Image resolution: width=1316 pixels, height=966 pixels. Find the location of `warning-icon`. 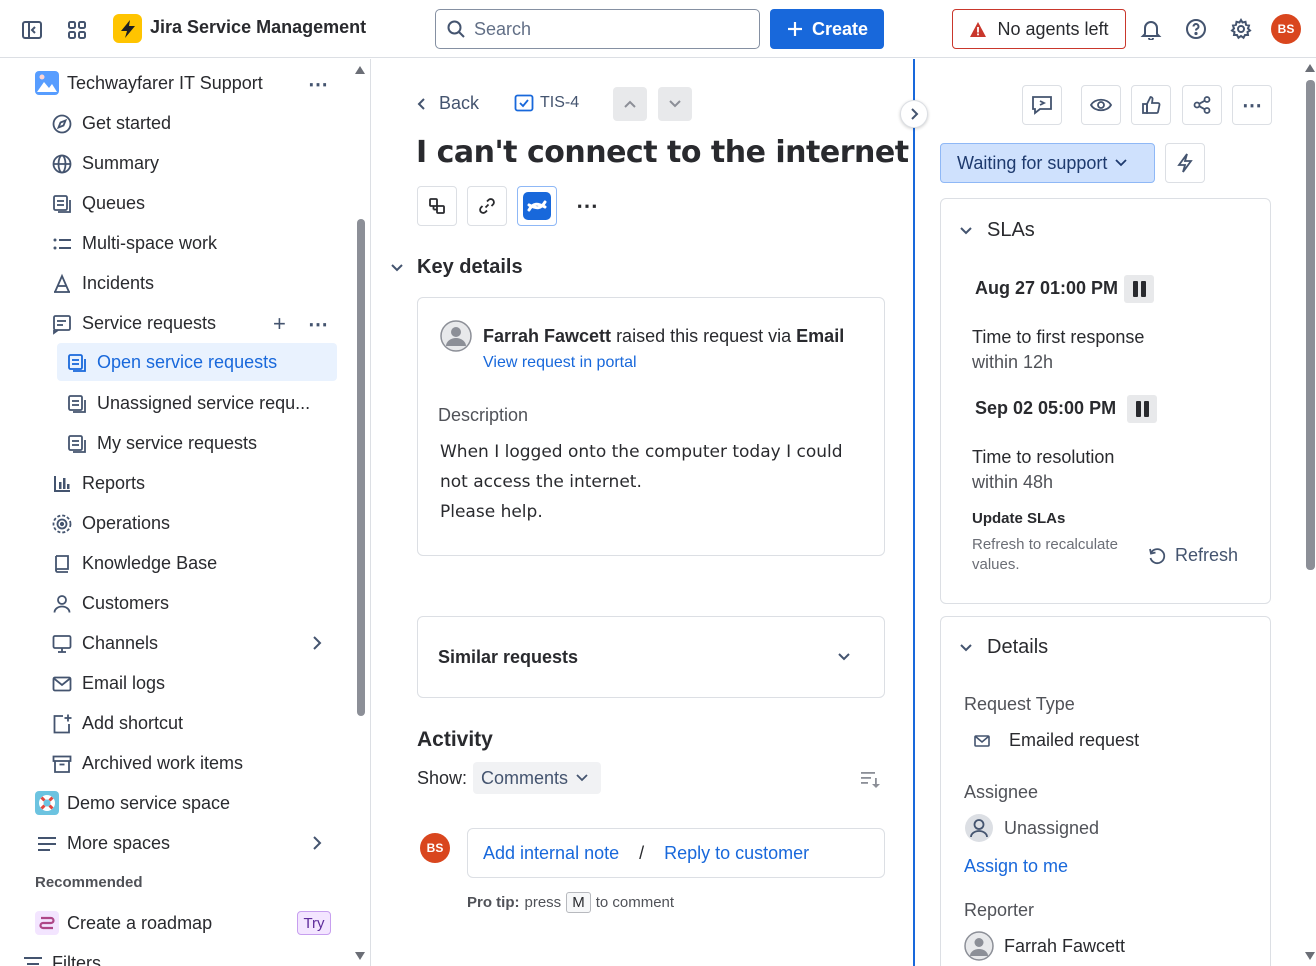

warning-icon is located at coordinates (978, 29).